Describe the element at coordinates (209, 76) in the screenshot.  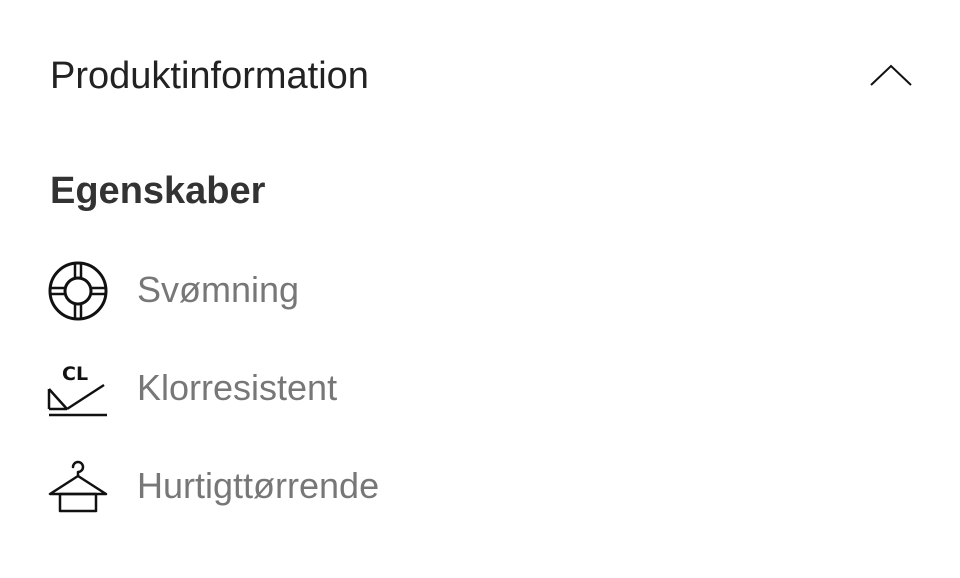
I see `accordion-title: Produktinformation` at that location.